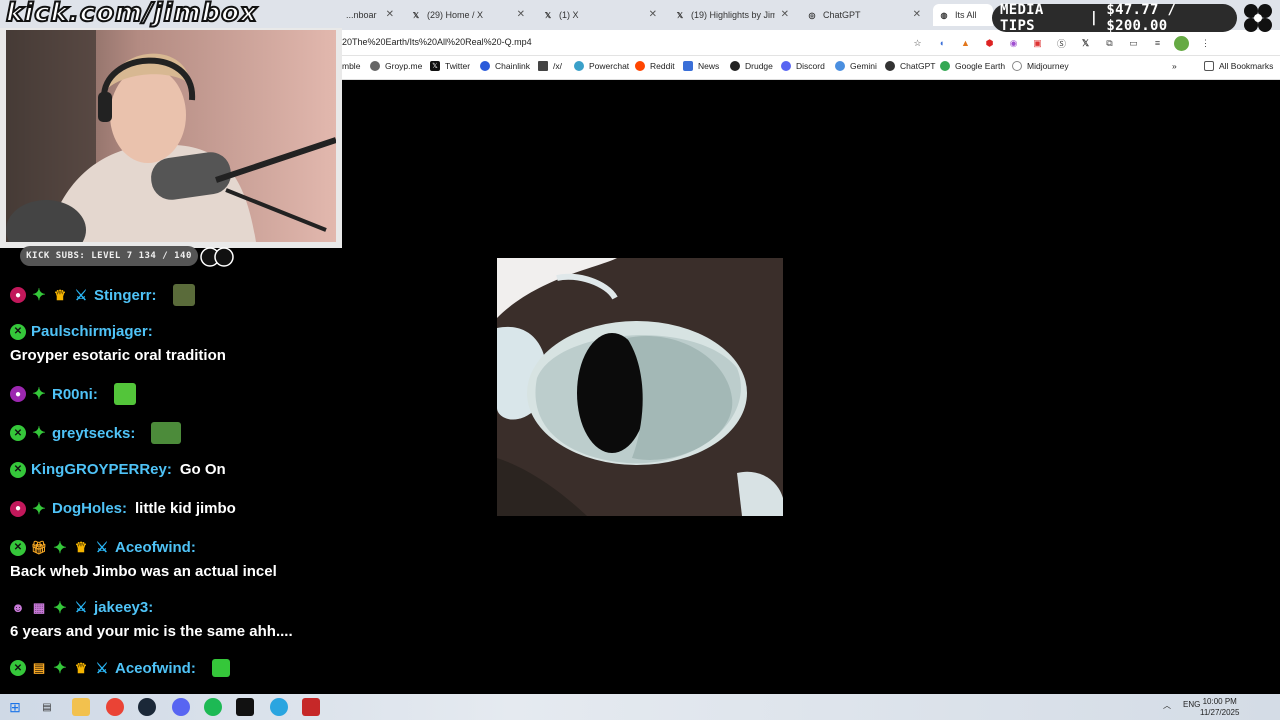 The height and width of the screenshot is (720, 1280). I want to click on bookmark-item: Google Earth, so click(972, 66).